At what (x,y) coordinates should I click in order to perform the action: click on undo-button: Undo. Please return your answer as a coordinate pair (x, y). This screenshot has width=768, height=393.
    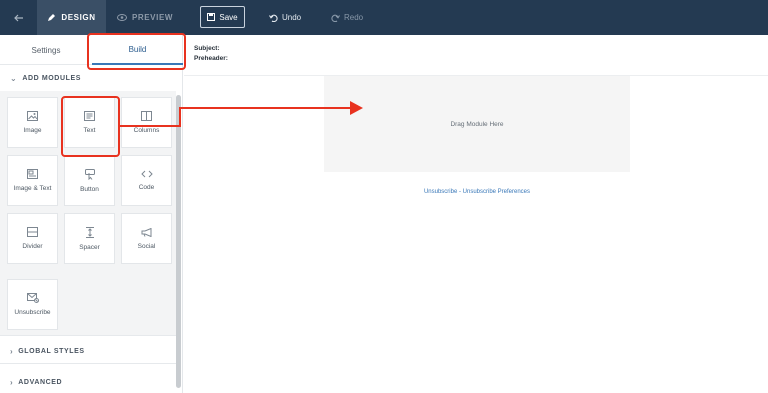
    Looking at the image, I should click on (285, 17).